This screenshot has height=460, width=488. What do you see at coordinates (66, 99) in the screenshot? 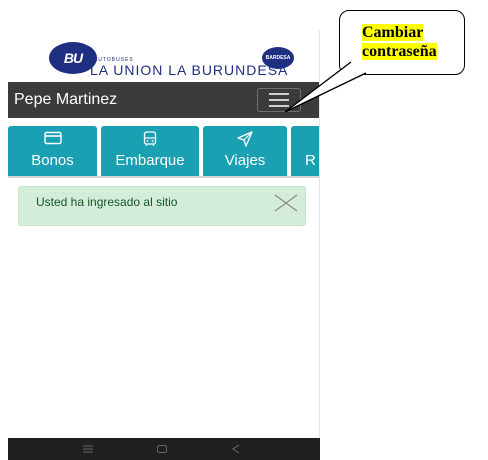
I see `user-name: Pepe Martinez` at bounding box center [66, 99].